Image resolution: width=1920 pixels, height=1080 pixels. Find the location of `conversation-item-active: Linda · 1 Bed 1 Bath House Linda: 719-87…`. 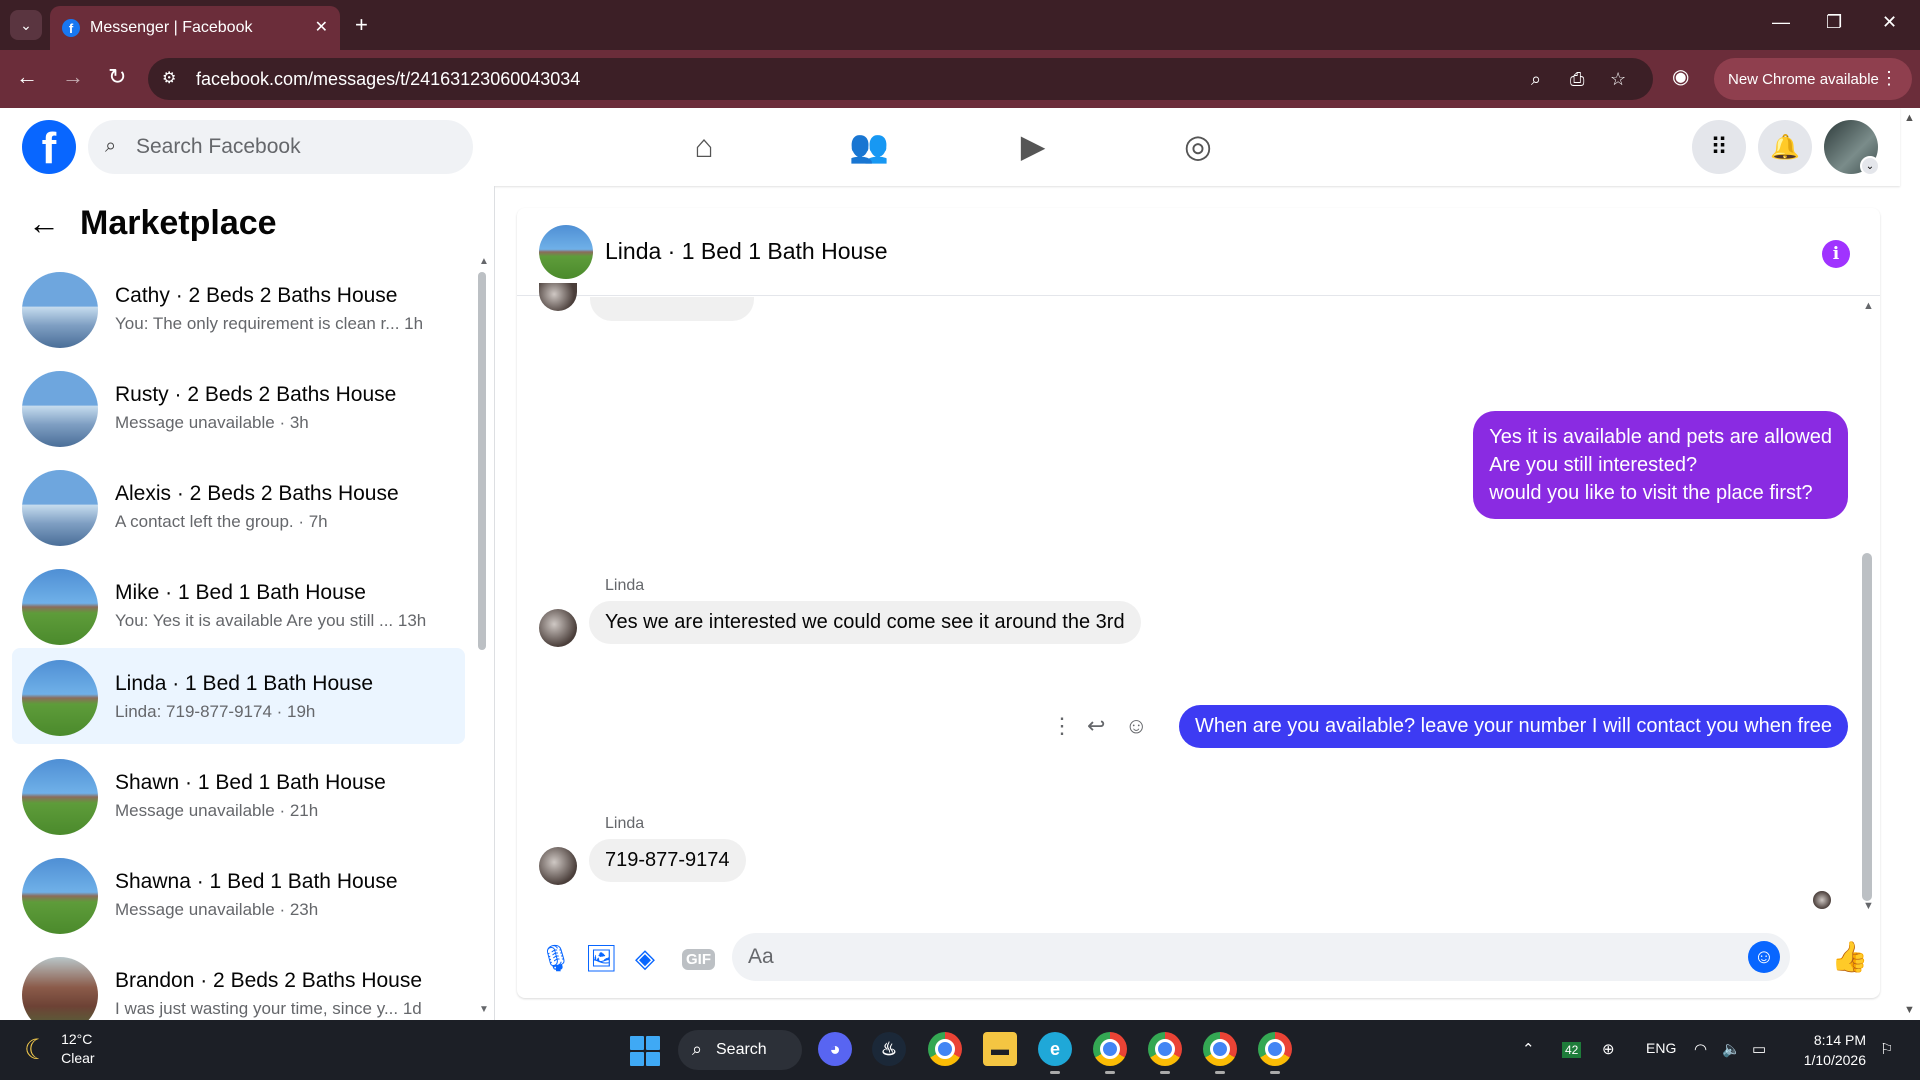

conversation-item-active: Linda · 1 Bed 1 Bath House Linda: 719-87… is located at coordinates (238, 696).